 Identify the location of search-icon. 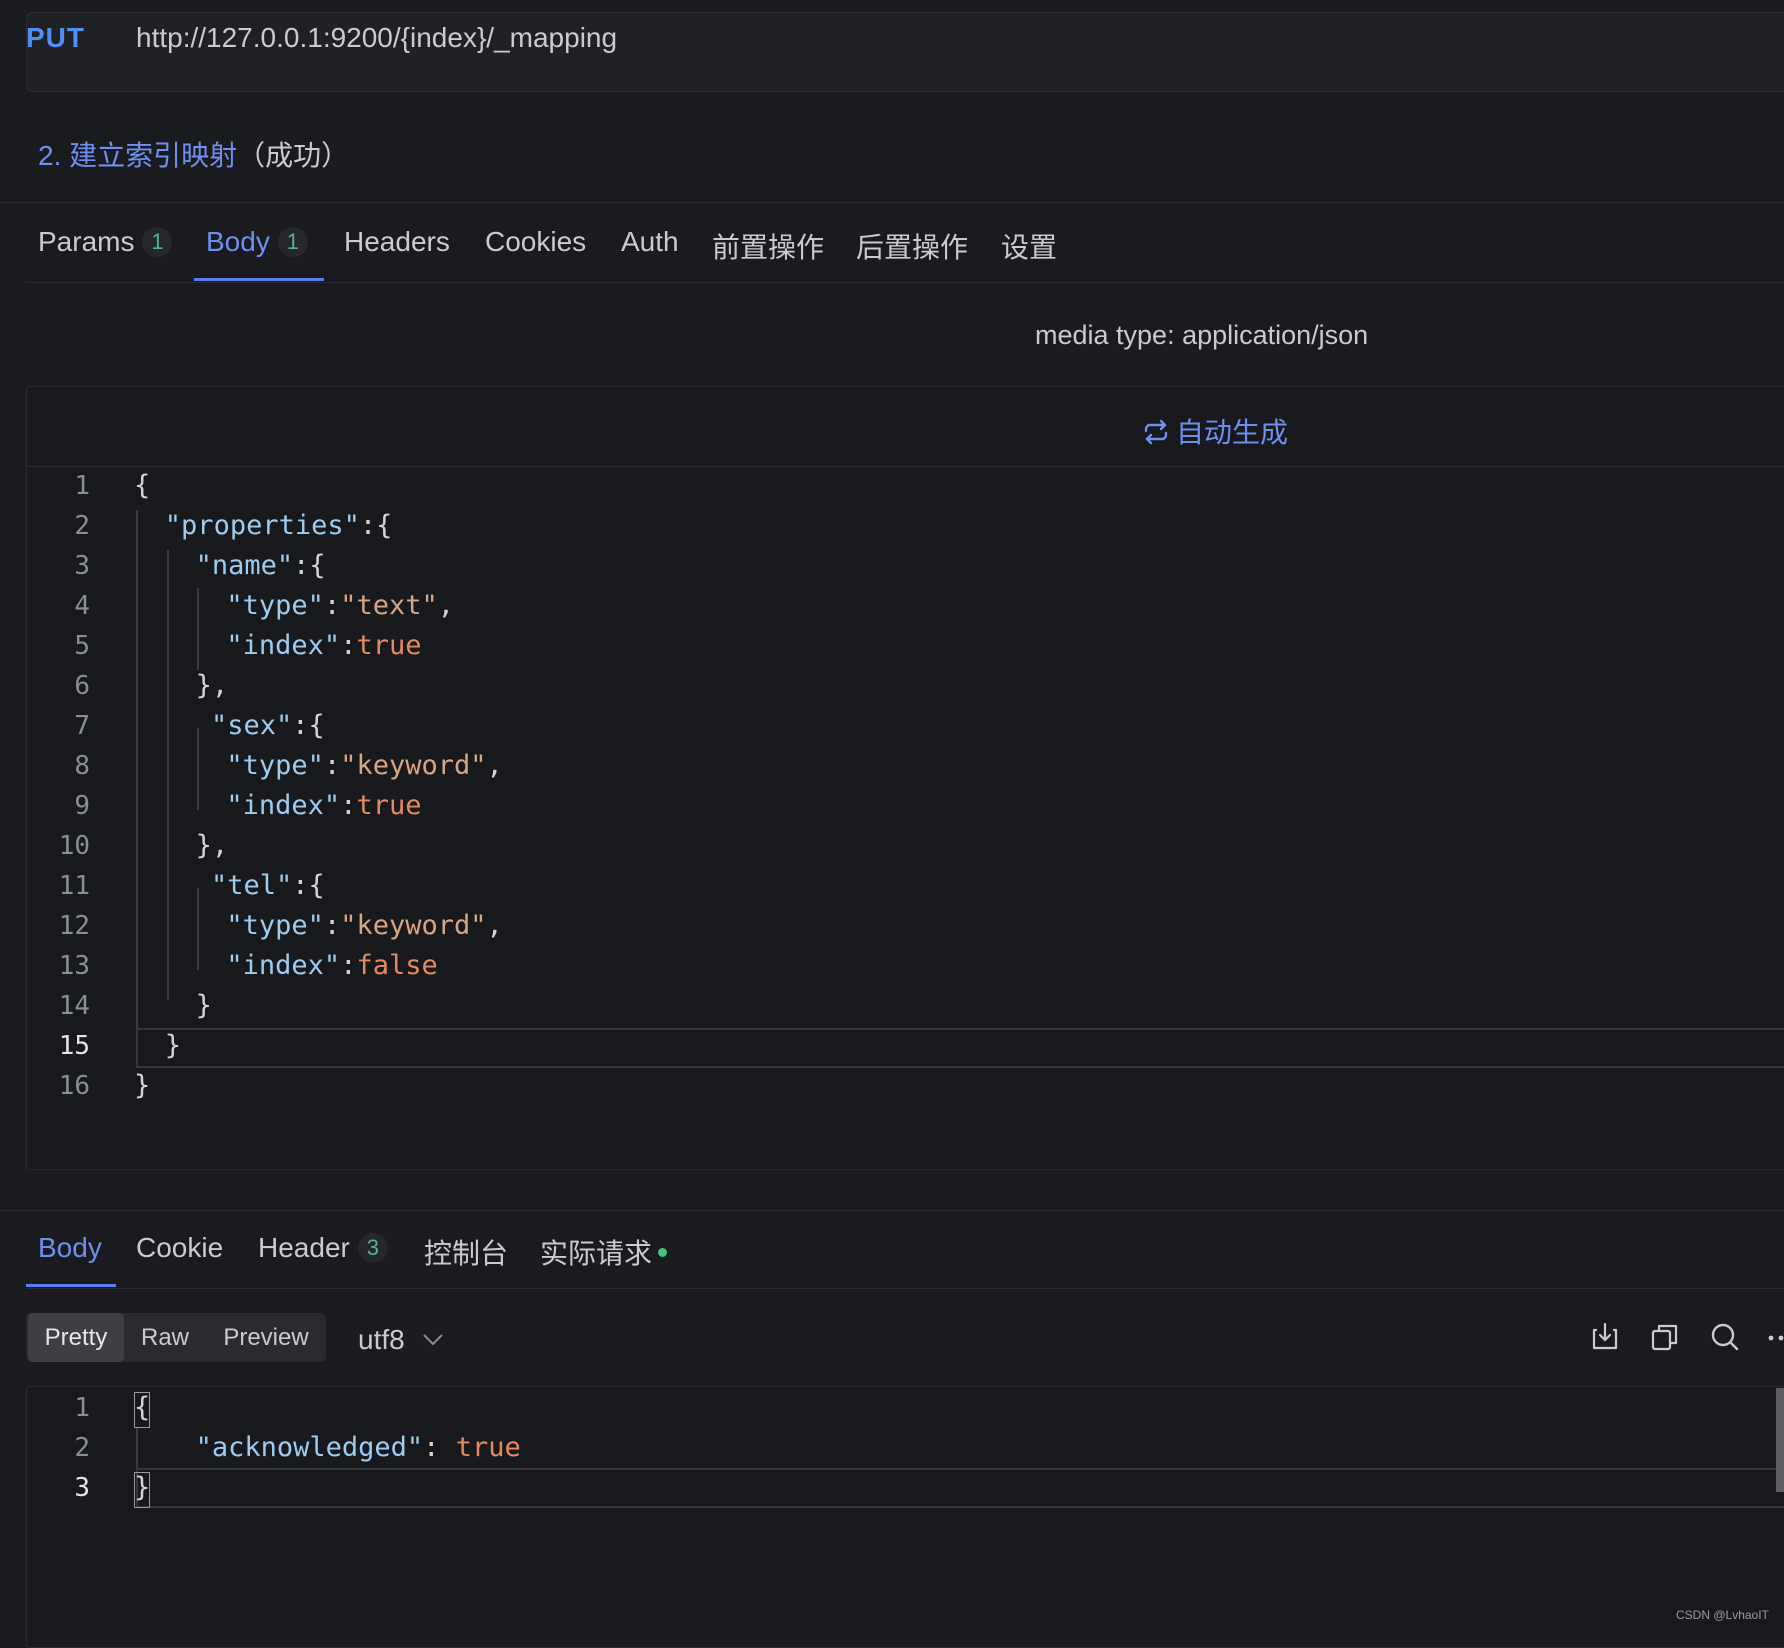
(1725, 1337).